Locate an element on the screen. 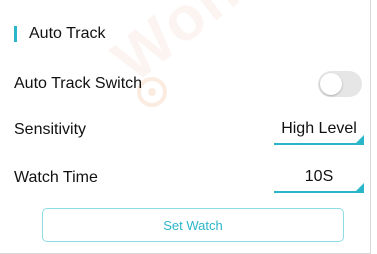  section-header: Auto Track is located at coordinates (59, 34).